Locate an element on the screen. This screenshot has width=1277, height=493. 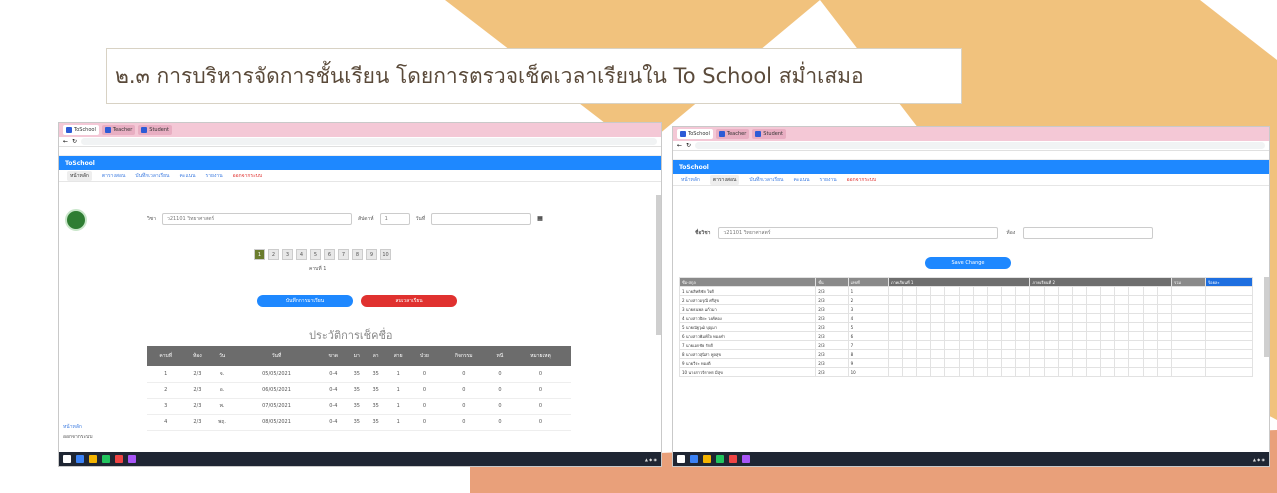
menu-item: บันทึกเวลาเรียน is located at coordinates (766, 180).